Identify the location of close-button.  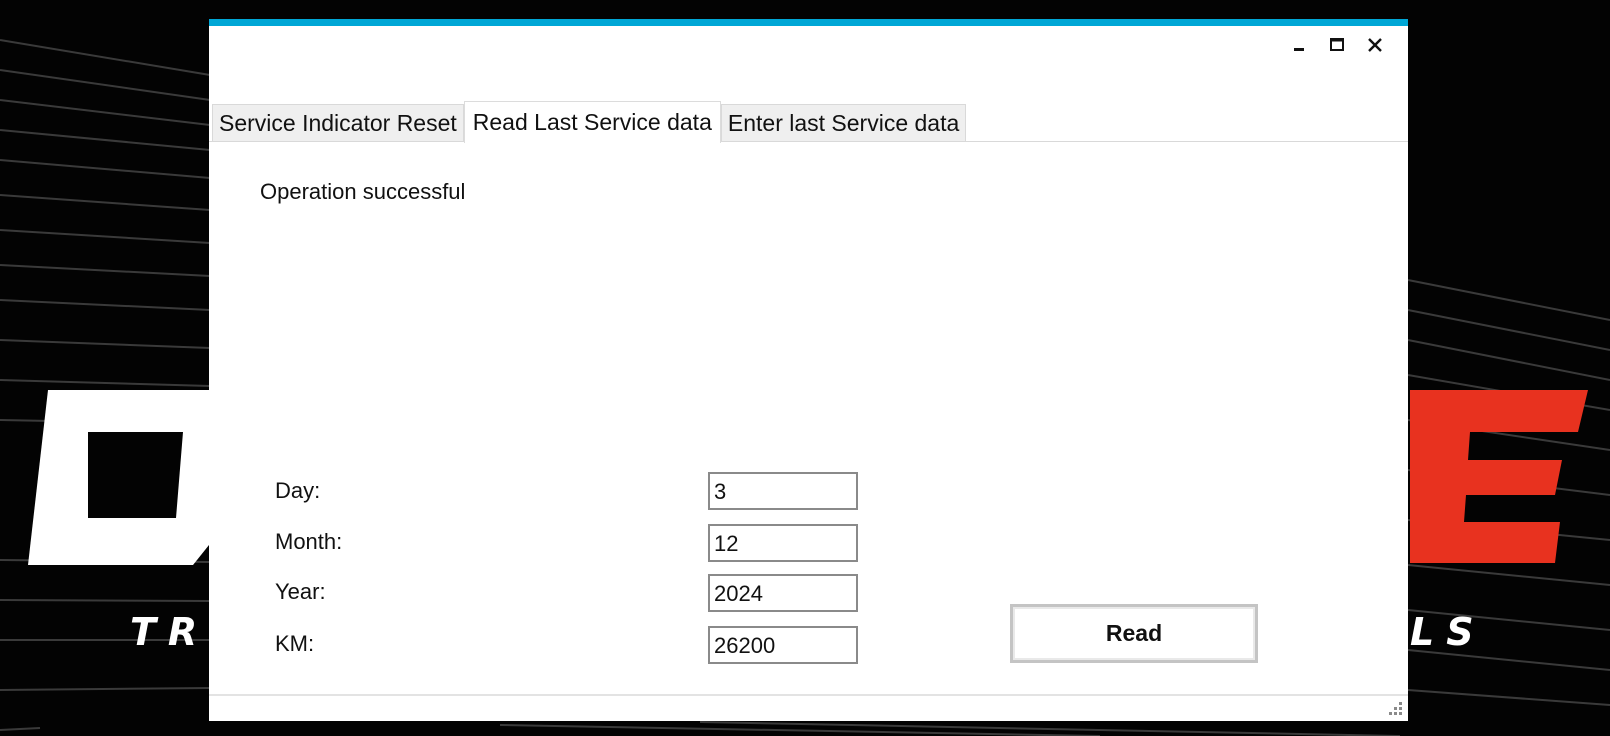
(1375, 45).